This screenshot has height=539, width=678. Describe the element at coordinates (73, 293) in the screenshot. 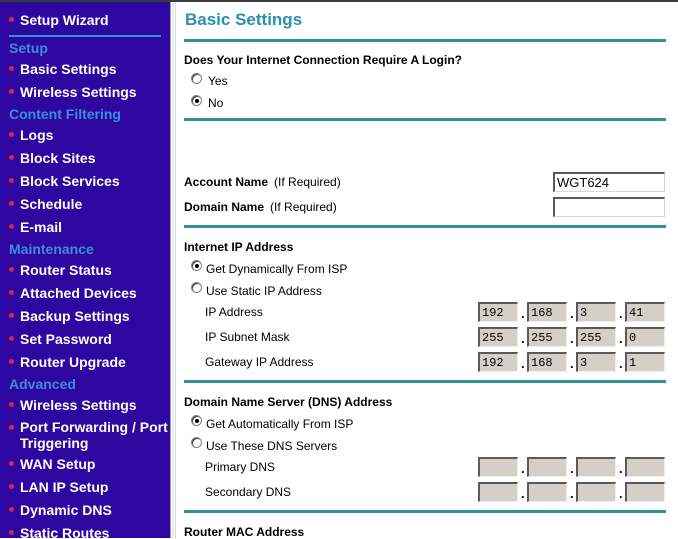

I see `sidebar-item-attached-devices: Attached Devices` at that location.